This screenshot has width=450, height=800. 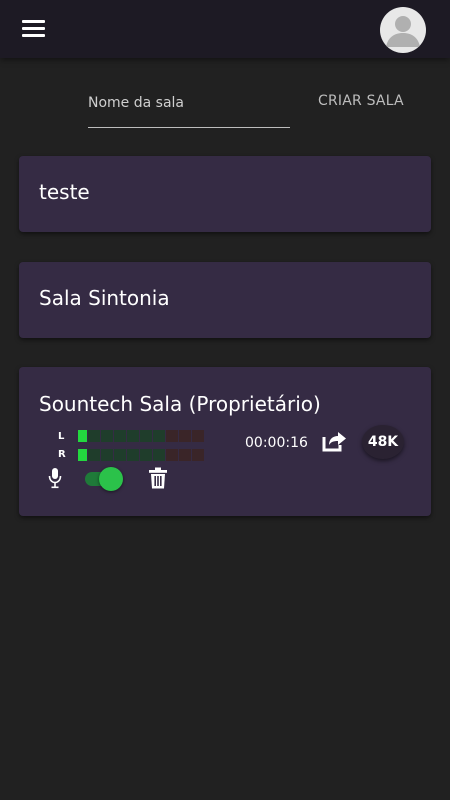 I want to click on room-title: Sountech Sala (Proprietário), so click(x=180, y=404).